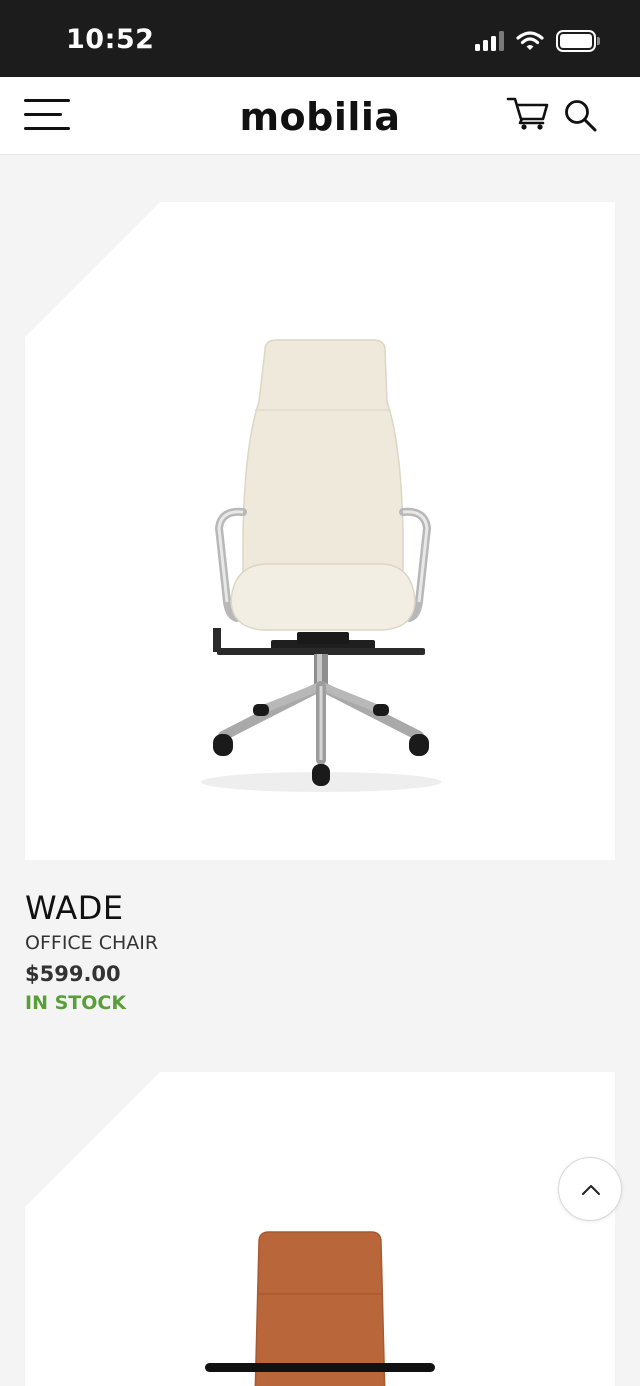 Image resolution: width=640 pixels, height=1386 pixels. I want to click on product-category: OFFICE CHAIR, so click(92, 943).